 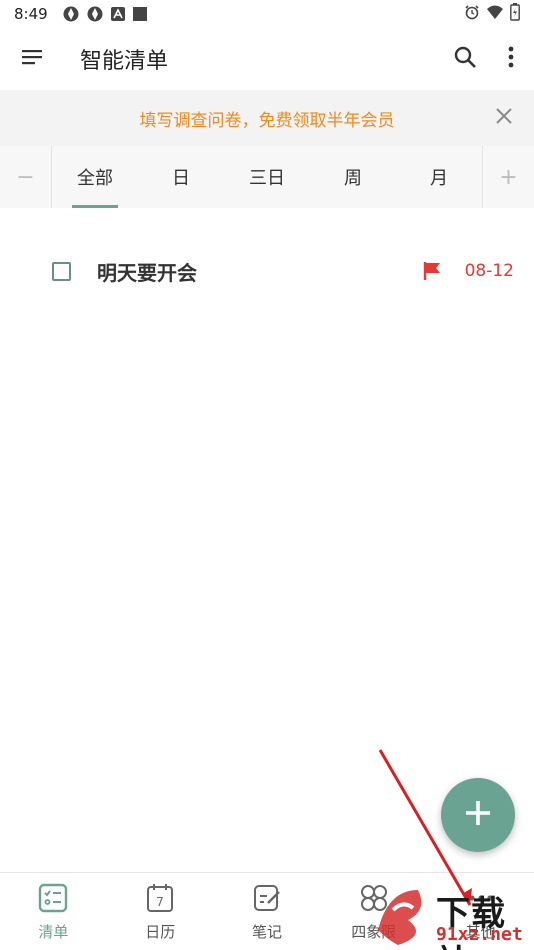 I want to click on a-notification-icon, so click(x=118, y=14).